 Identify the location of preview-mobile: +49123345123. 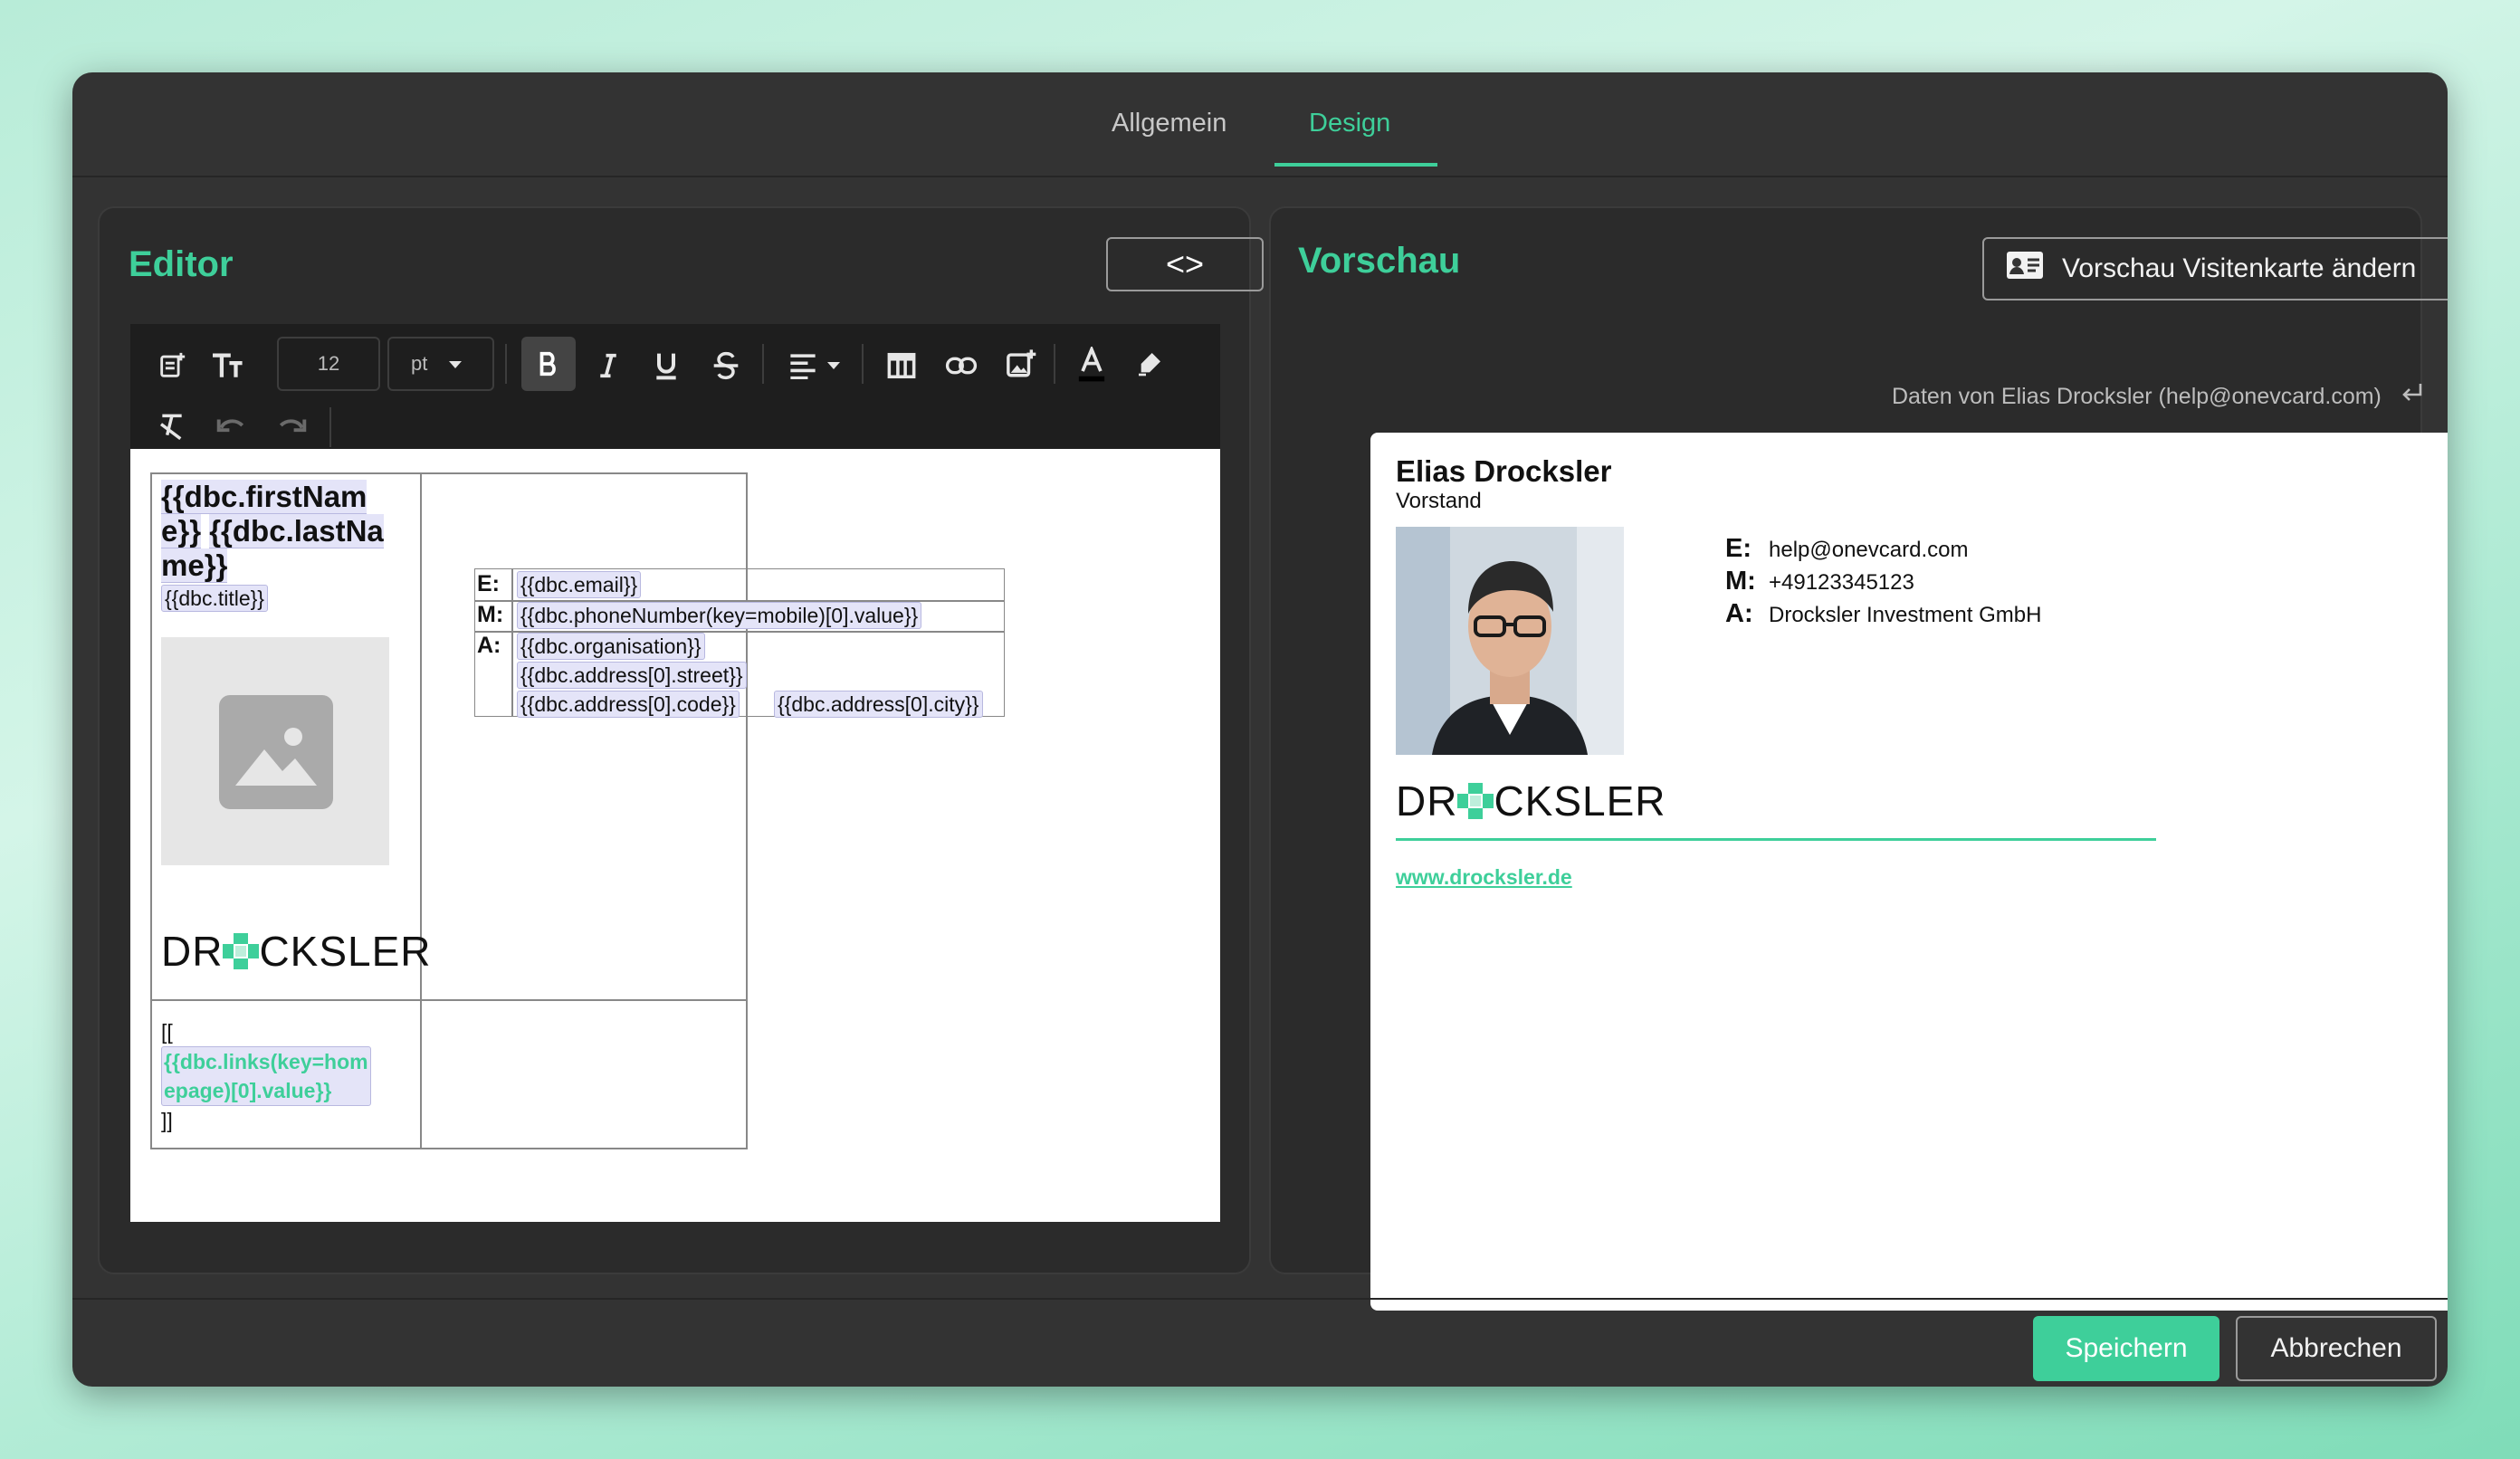
(1841, 582).